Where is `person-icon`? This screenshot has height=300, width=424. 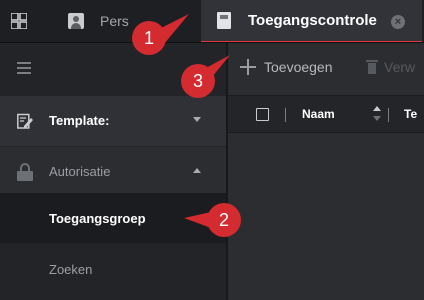 person-icon is located at coordinates (76, 21).